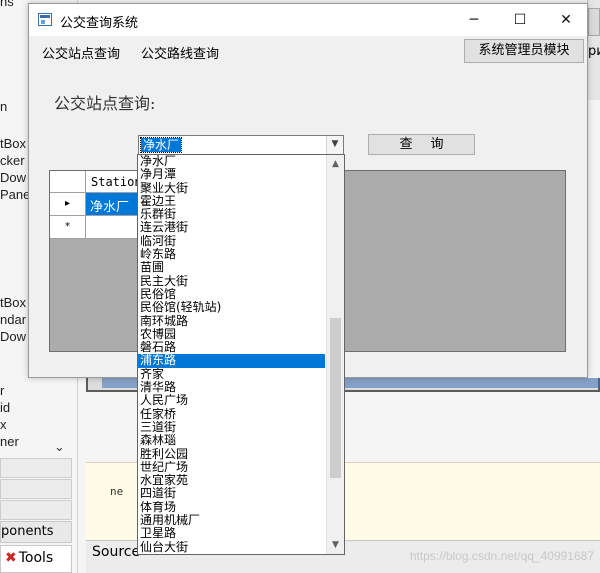 Image resolution: width=600 pixels, height=573 pixels. What do you see at coordinates (9, 441) in the screenshot?
I see `toolbox-fragment: ner` at bounding box center [9, 441].